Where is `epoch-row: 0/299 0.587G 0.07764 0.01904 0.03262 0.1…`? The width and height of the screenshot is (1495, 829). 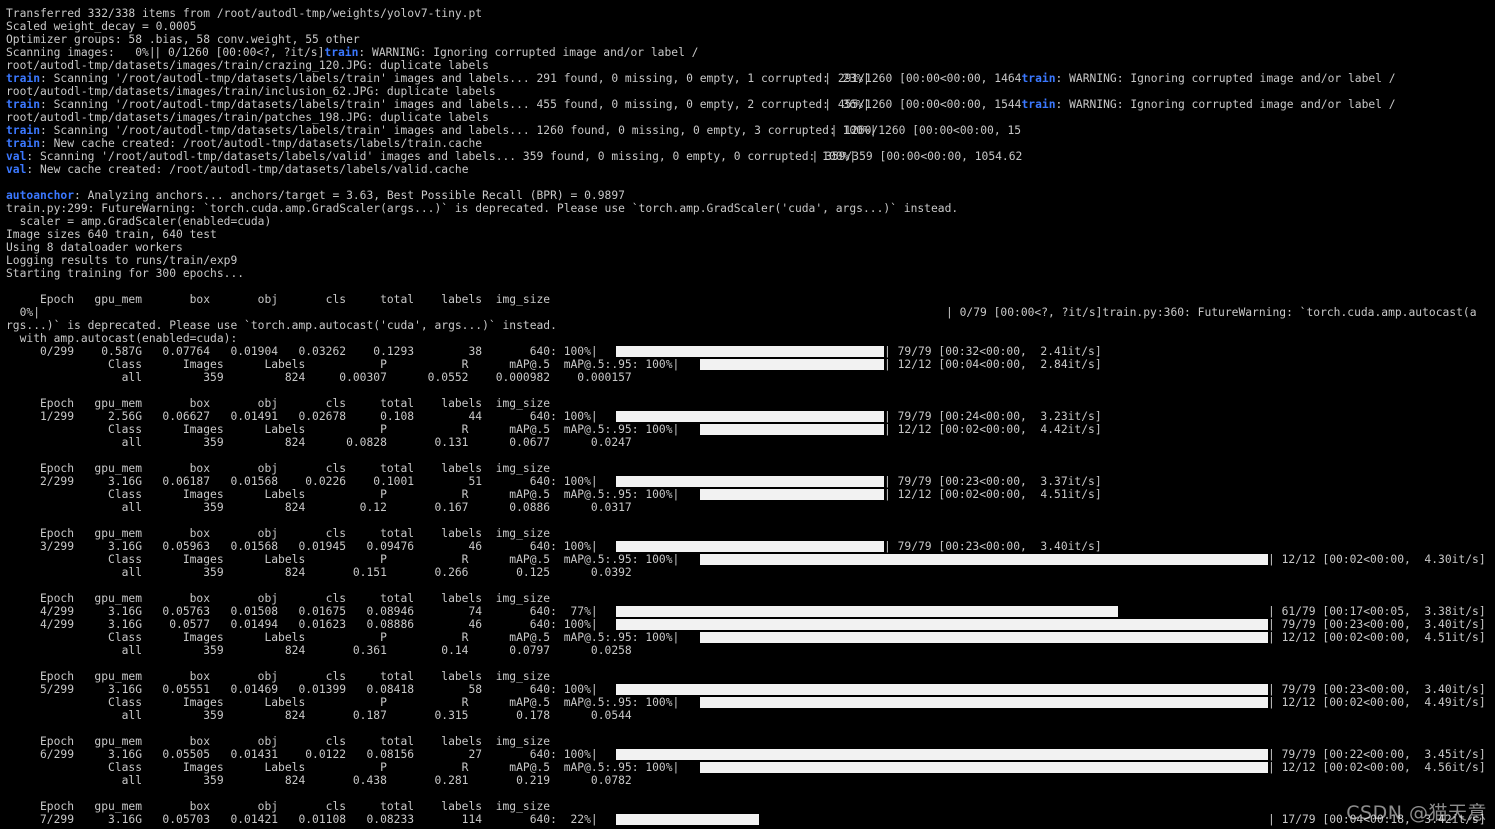 epoch-row: 0/299 0.587G 0.07764 0.01904 0.03262 0.1… is located at coordinates (302, 351).